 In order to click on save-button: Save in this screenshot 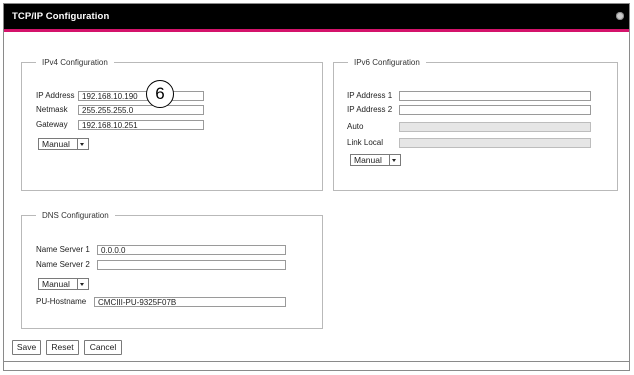, I will do `click(26, 347)`.